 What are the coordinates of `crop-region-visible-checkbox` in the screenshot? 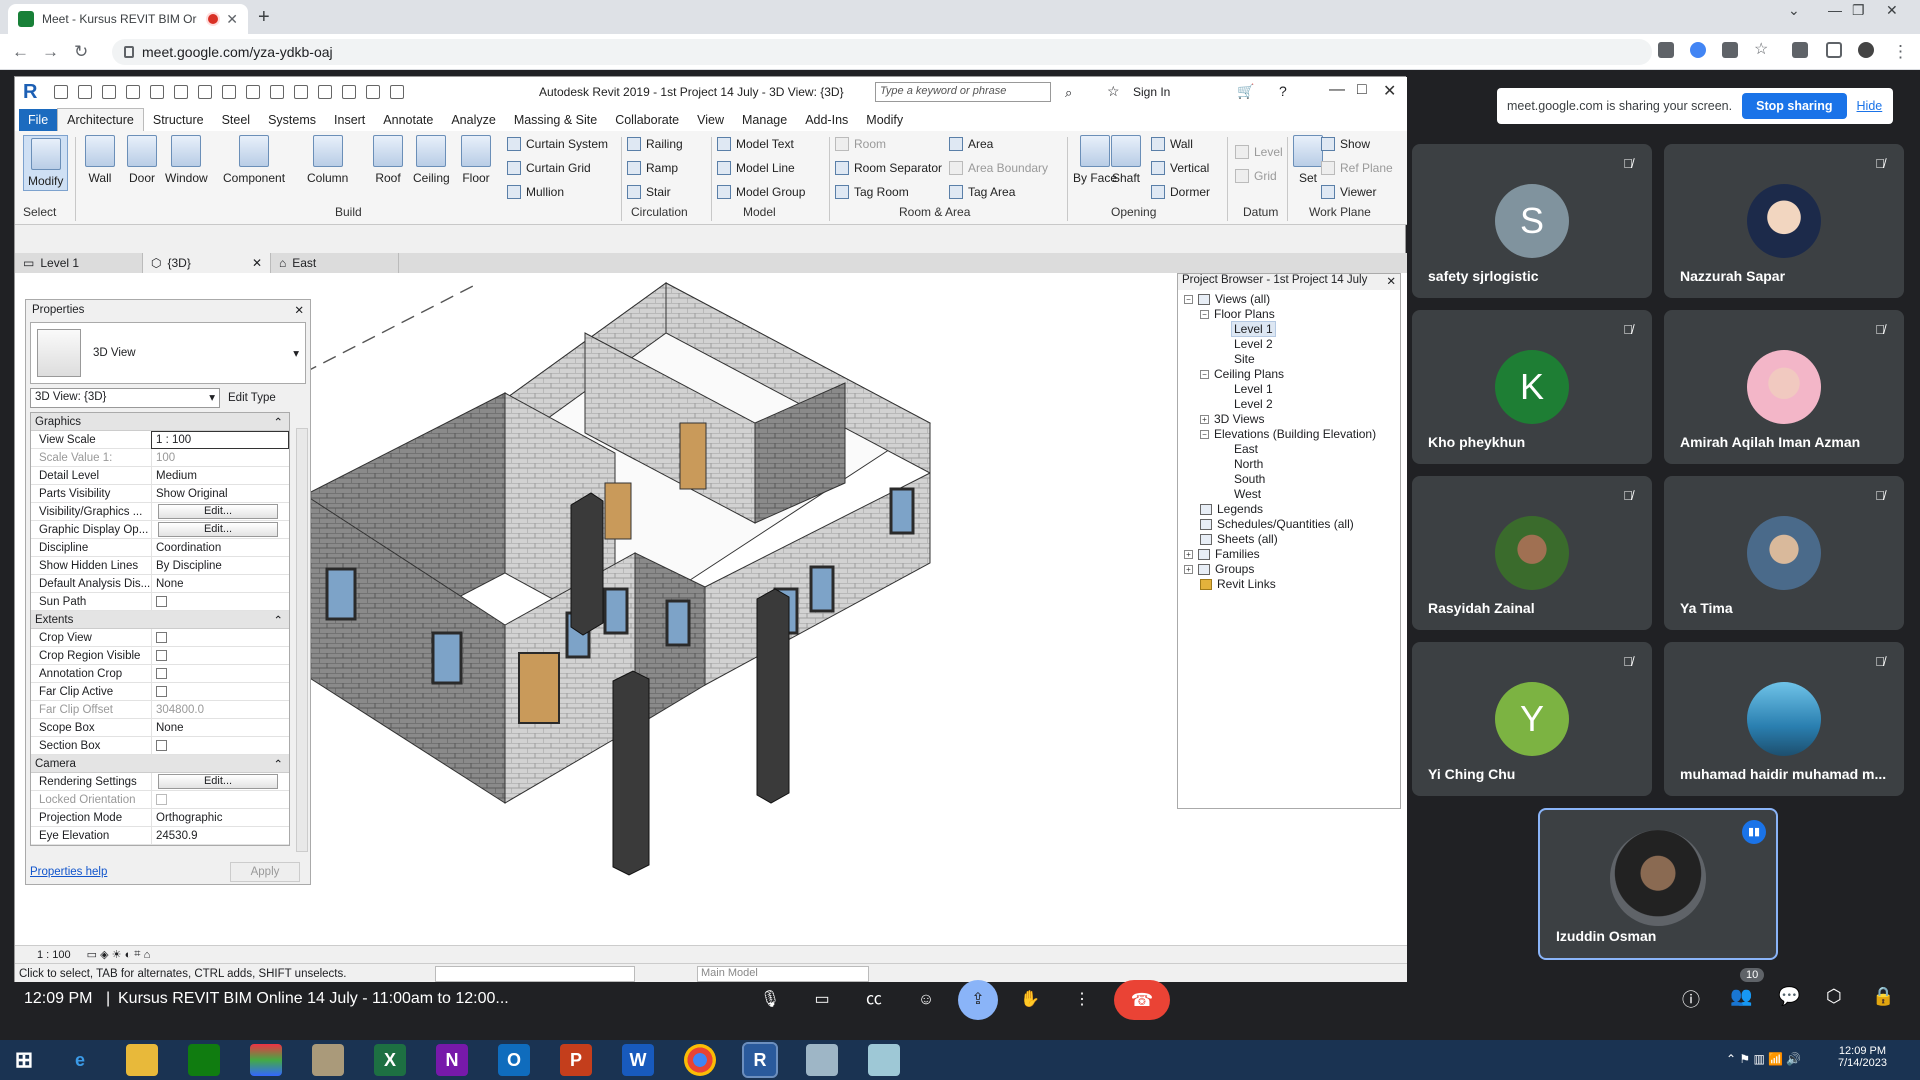 It's located at (161, 655).